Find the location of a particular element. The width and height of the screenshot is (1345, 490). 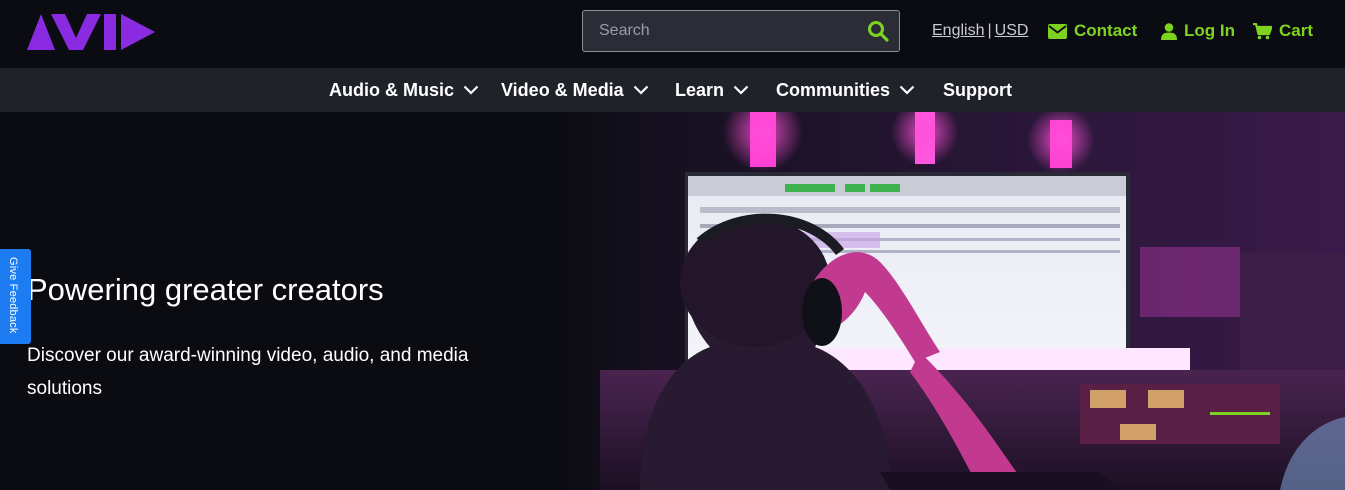

site-header: English|USD Contact Log In Cart is located at coordinates (672, 34).